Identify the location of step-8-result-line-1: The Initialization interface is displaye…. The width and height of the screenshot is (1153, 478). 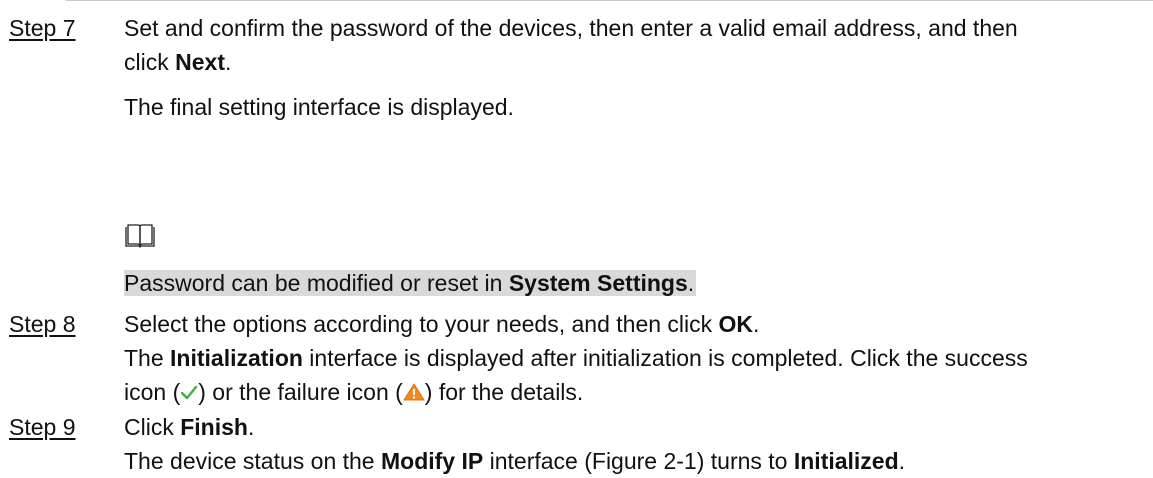
(576, 358).